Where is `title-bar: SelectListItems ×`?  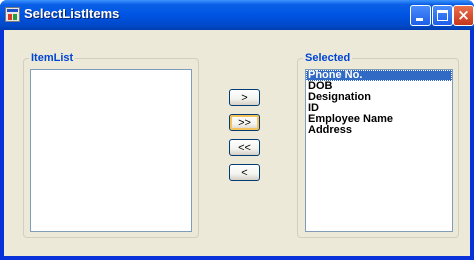
title-bar: SelectListItems × is located at coordinates (237, 15).